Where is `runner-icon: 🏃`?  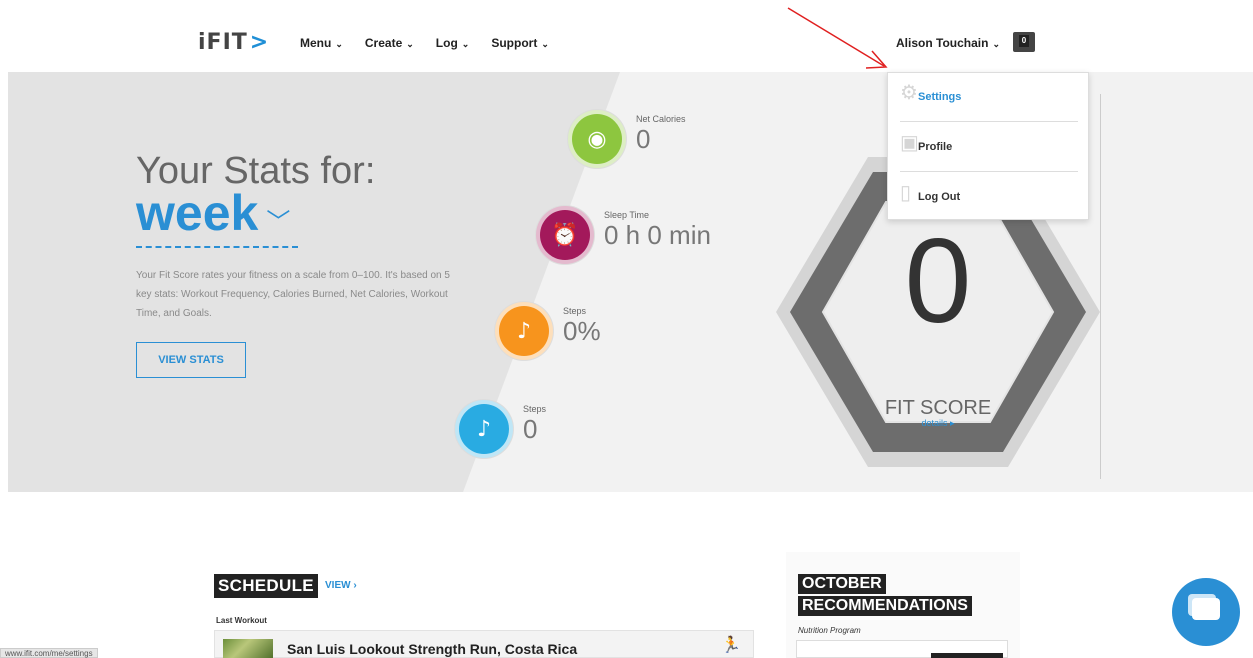 runner-icon: 🏃 is located at coordinates (731, 645).